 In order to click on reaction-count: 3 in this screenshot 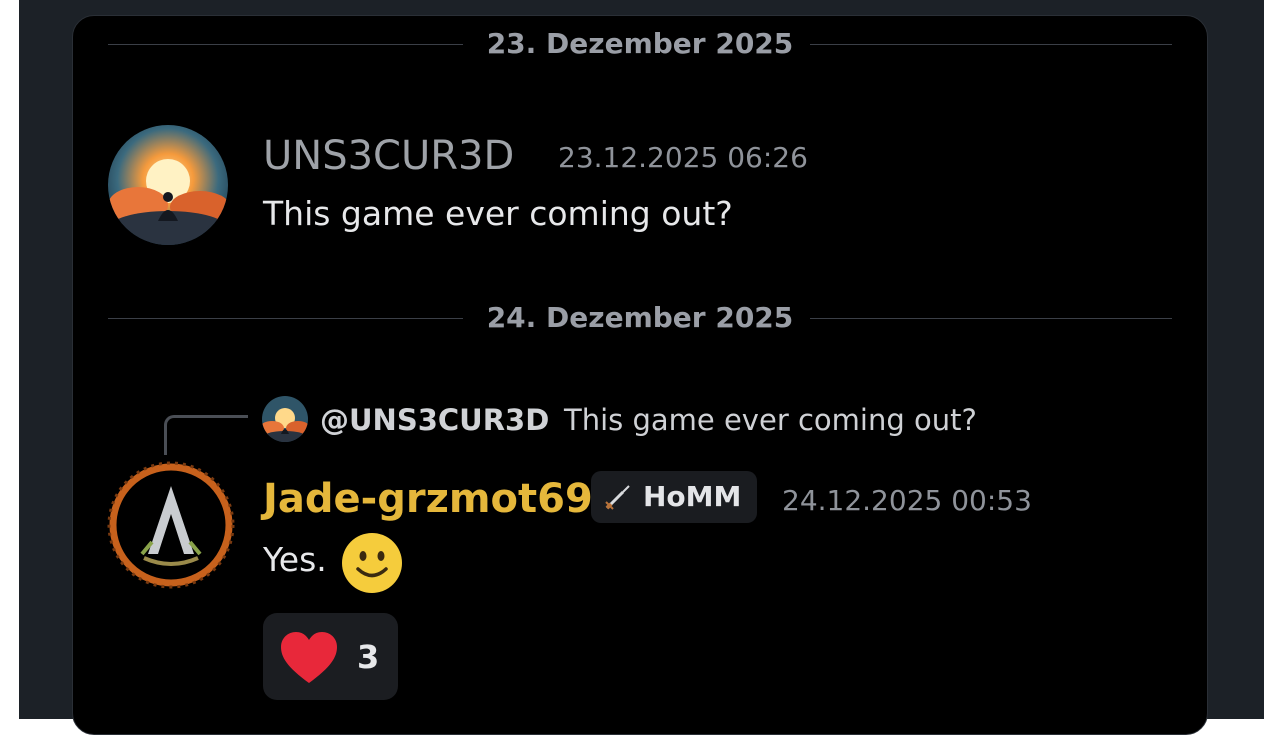, I will do `click(368, 657)`.